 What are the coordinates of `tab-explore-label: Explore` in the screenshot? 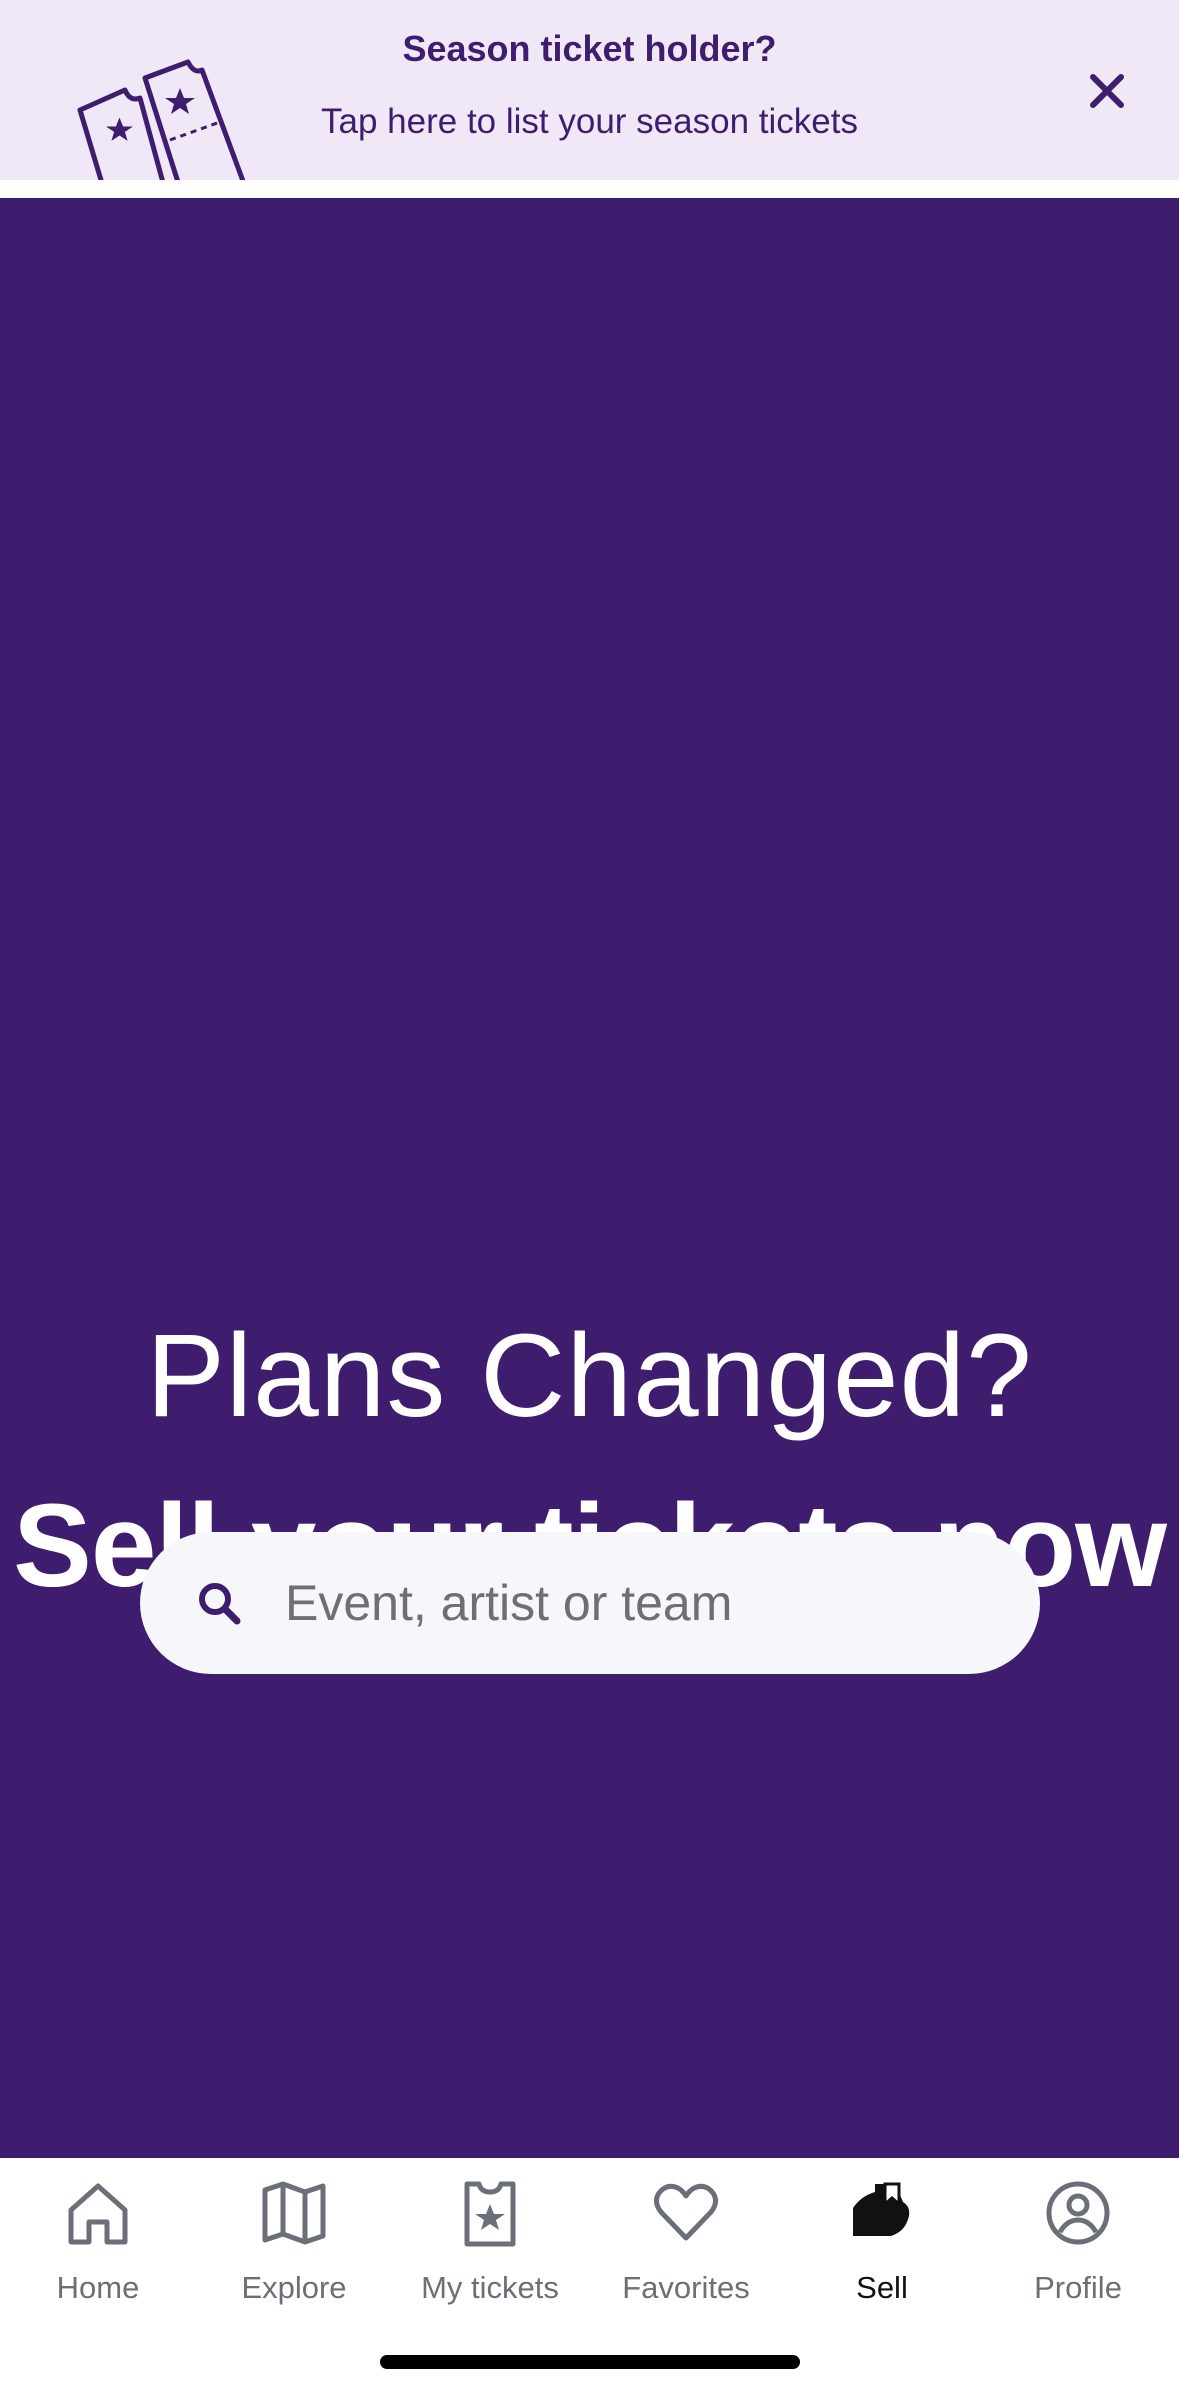 It's located at (294, 2287).